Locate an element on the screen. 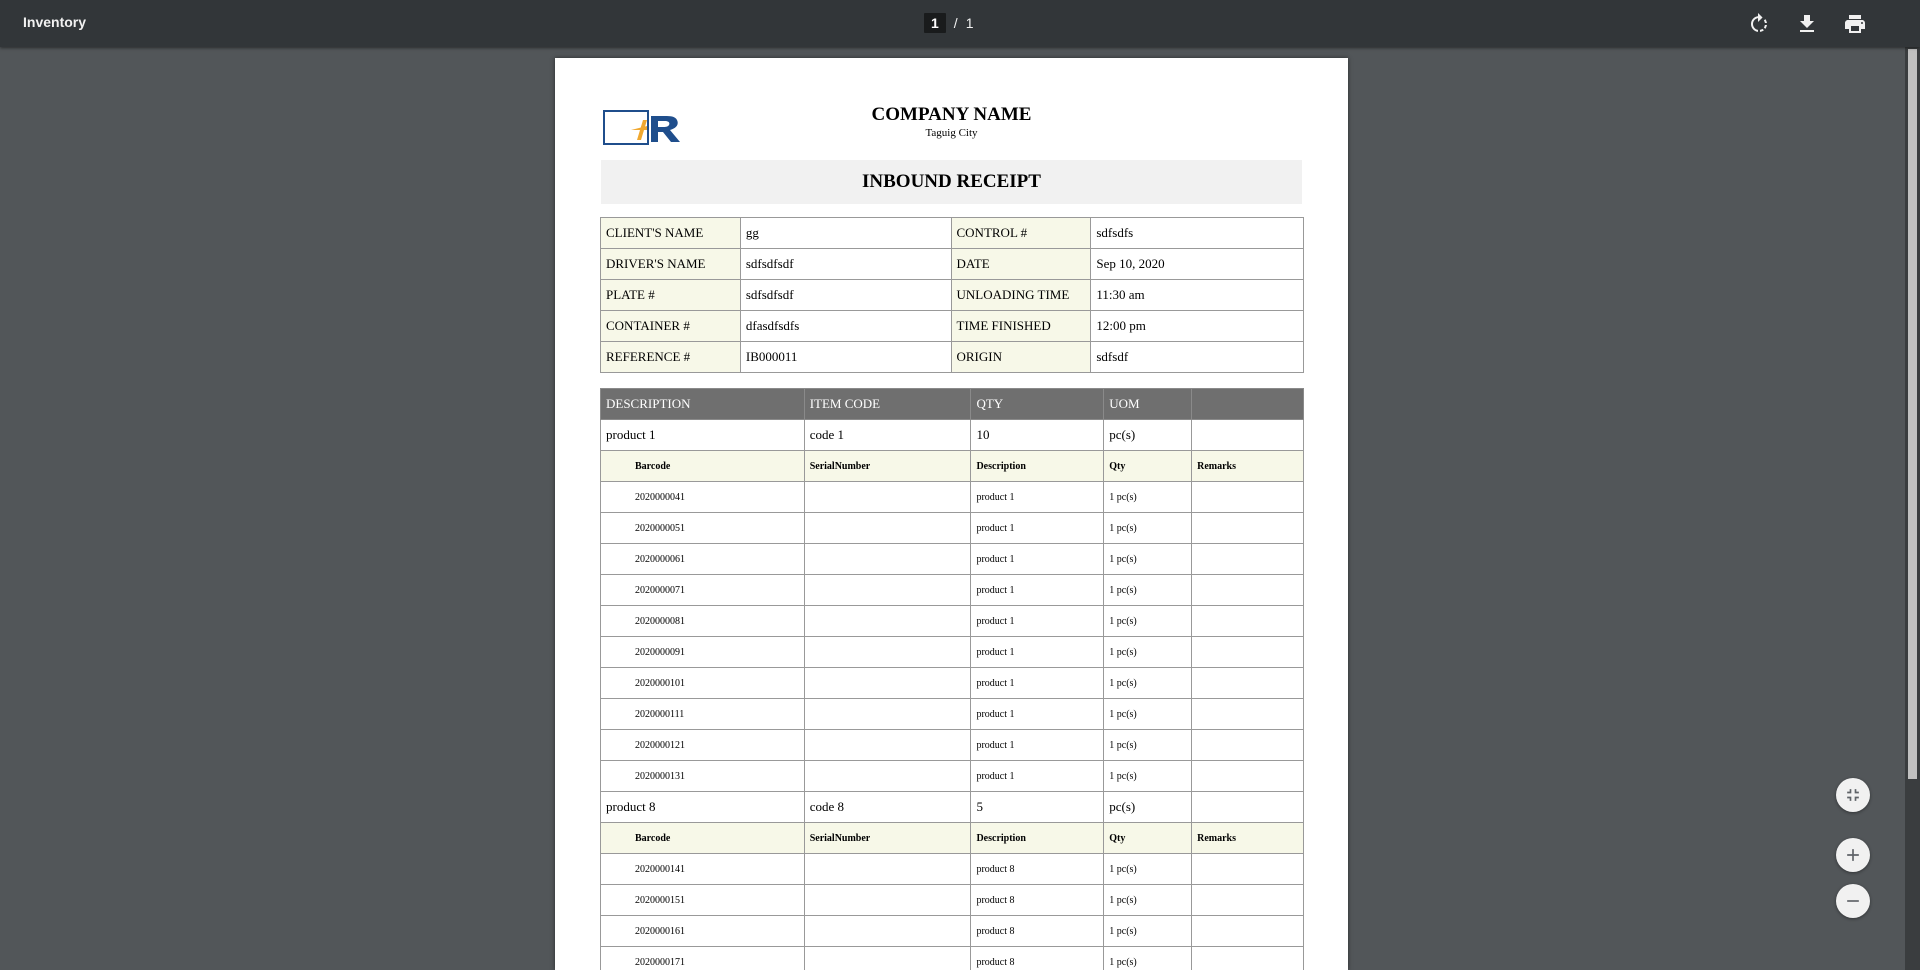 The width and height of the screenshot is (1920, 970). info-value: 12:00 pm is located at coordinates (1197, 326).